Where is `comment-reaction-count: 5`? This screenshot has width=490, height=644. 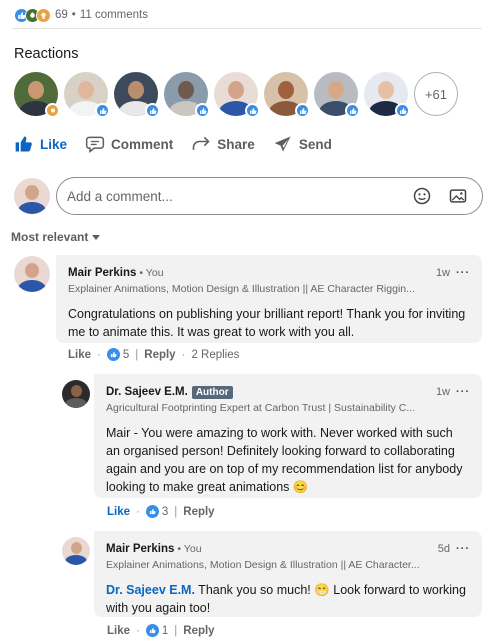 comment-reaction-count: 5 is located at coordinates (118, 354).